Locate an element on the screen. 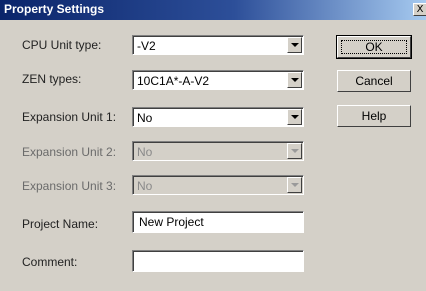  cpu-unit-type-label: CPU Unit type: is located at coordinates (62, 45).